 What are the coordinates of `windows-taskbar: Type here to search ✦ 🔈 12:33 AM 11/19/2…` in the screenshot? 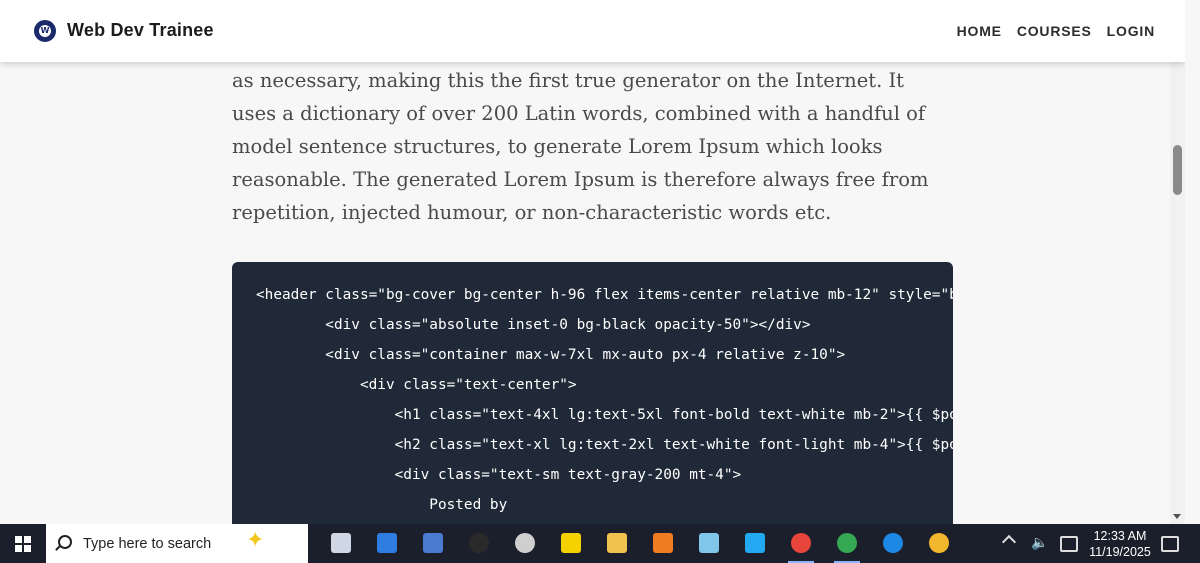 It's located at (600, 543).